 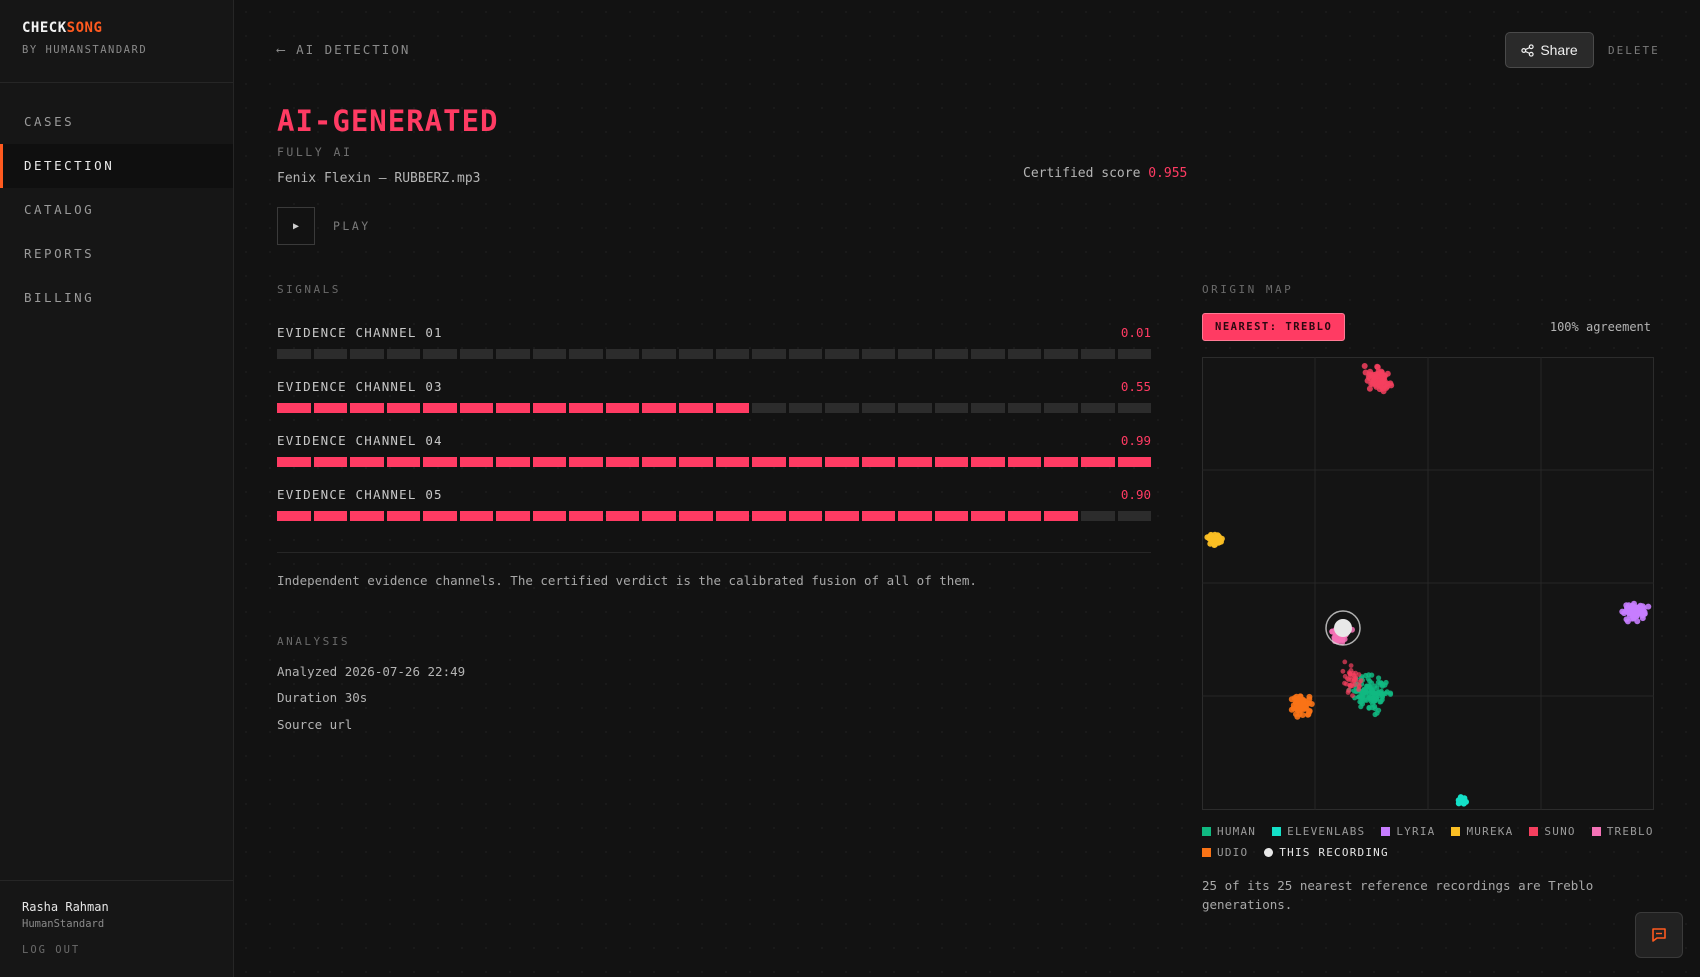 I want to click on play-label: PLAY, so click(x=352, y=226).